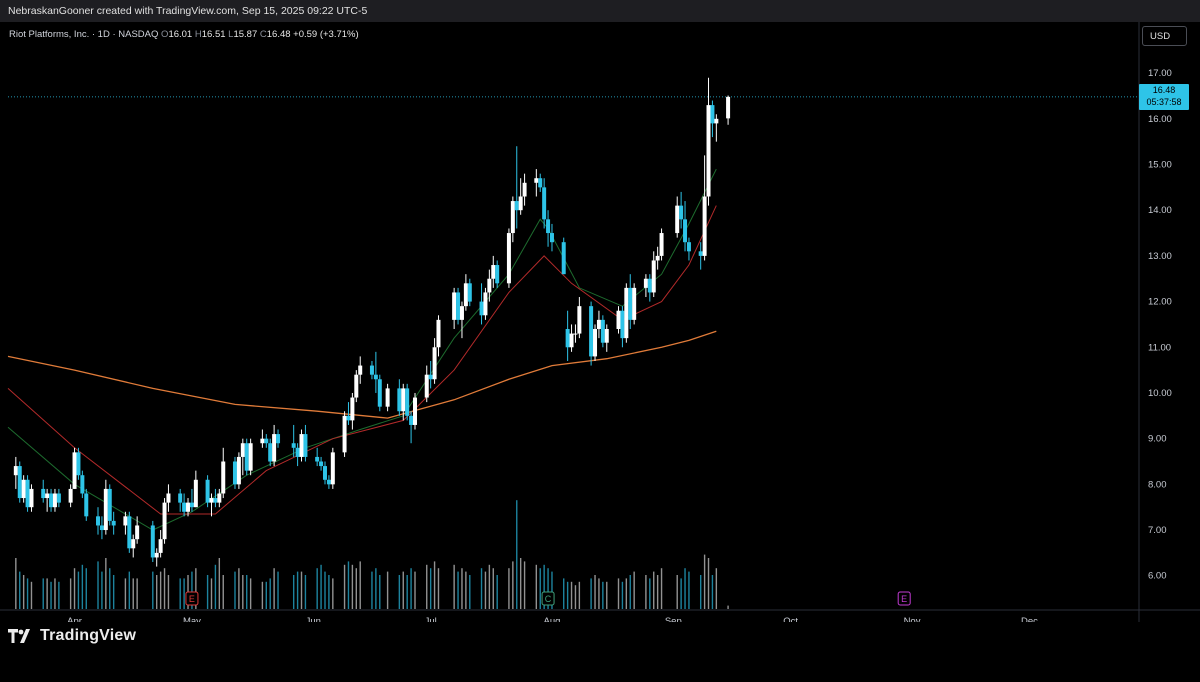  I want to click on tradingview-brand: TradingView, so click(72, 636).